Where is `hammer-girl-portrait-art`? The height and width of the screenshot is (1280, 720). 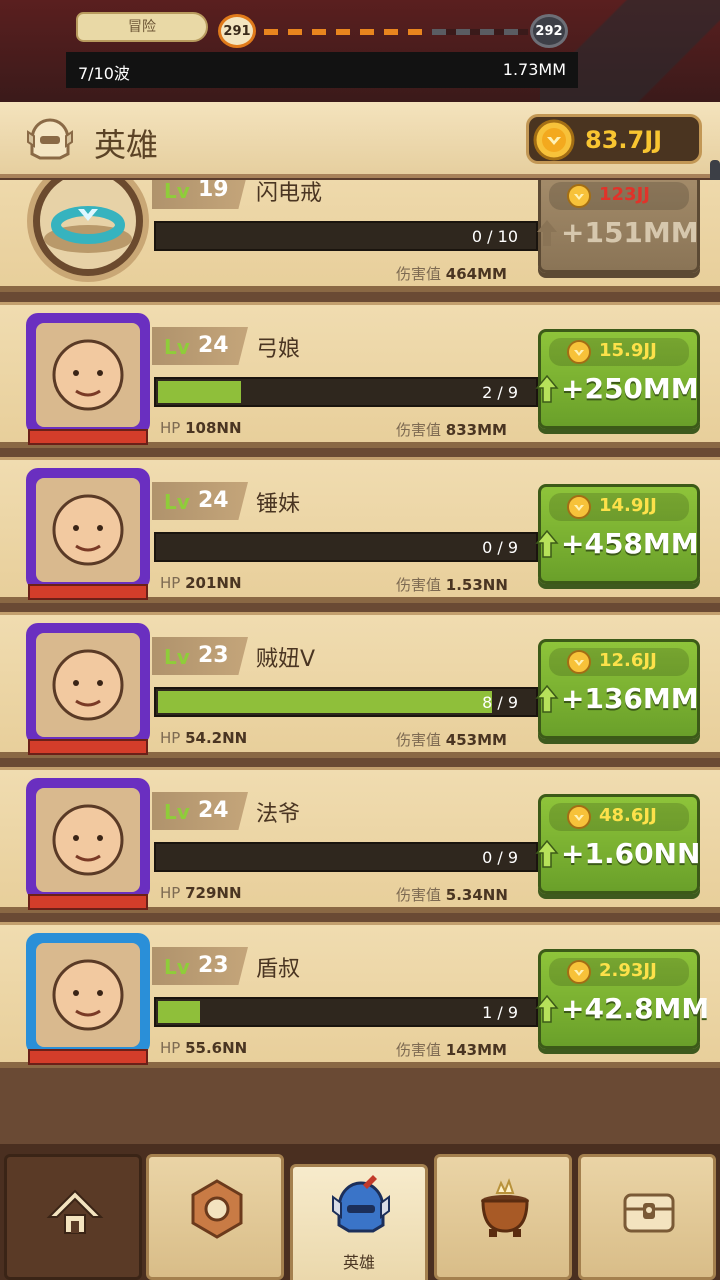
hammer-girl-portrait-art is located at coordinates (88, 530).